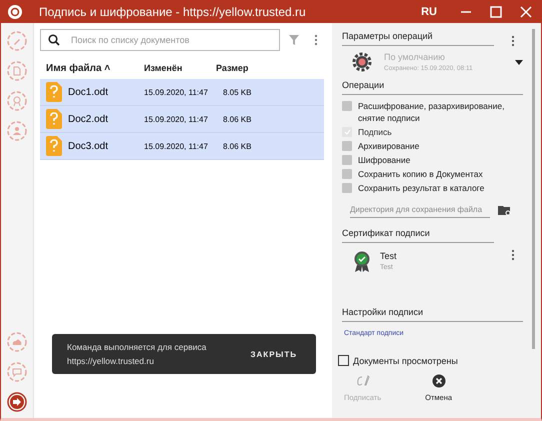 Image resolution: width=542 pixels, height=421 pixels. I want to click on language-code: RU, so click(429, 12).